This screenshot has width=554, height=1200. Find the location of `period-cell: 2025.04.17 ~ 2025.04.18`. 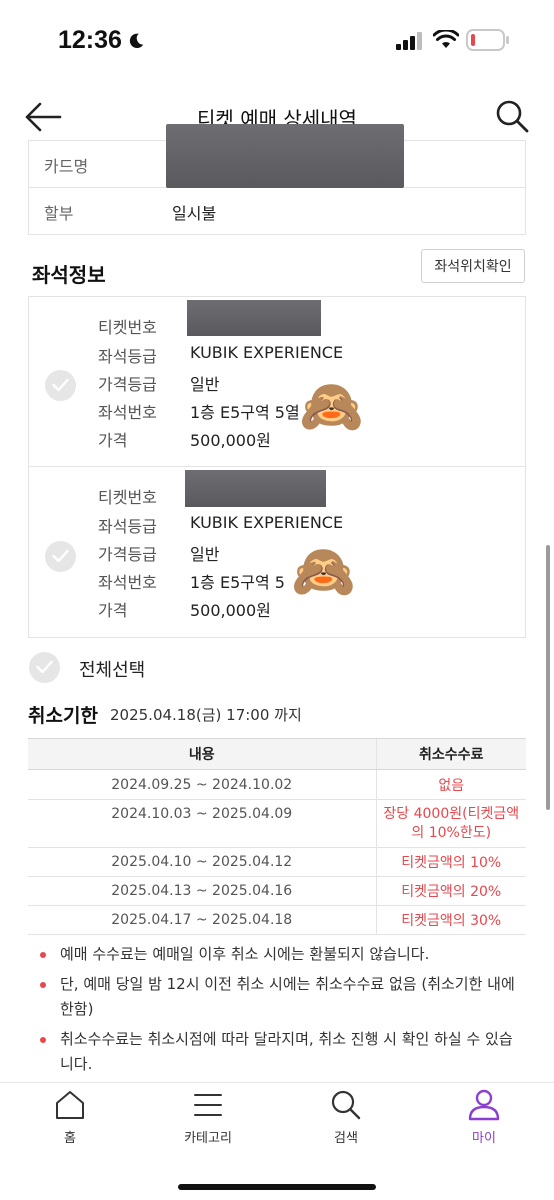

period-cell: 2025.04.17 ~ 2025.04.18 is located at coordinates (202, 920).